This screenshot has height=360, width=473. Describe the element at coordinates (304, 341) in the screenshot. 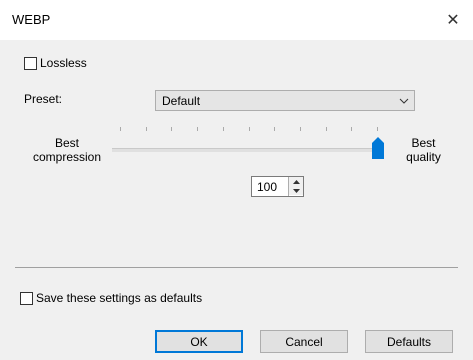

I see `cancel-button: Cancel` at that location.